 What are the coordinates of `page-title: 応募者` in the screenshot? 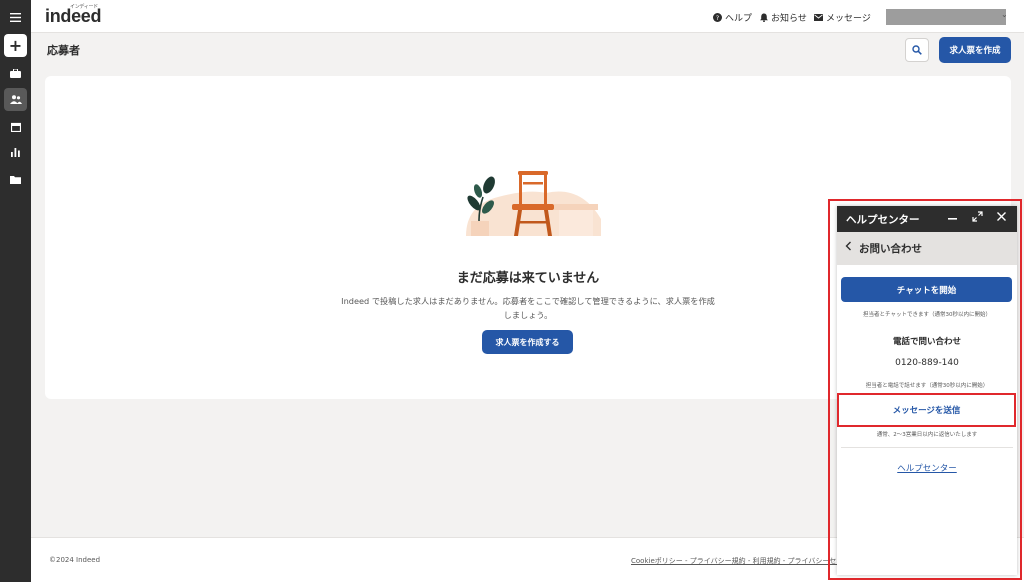 It's located at (63, 50).